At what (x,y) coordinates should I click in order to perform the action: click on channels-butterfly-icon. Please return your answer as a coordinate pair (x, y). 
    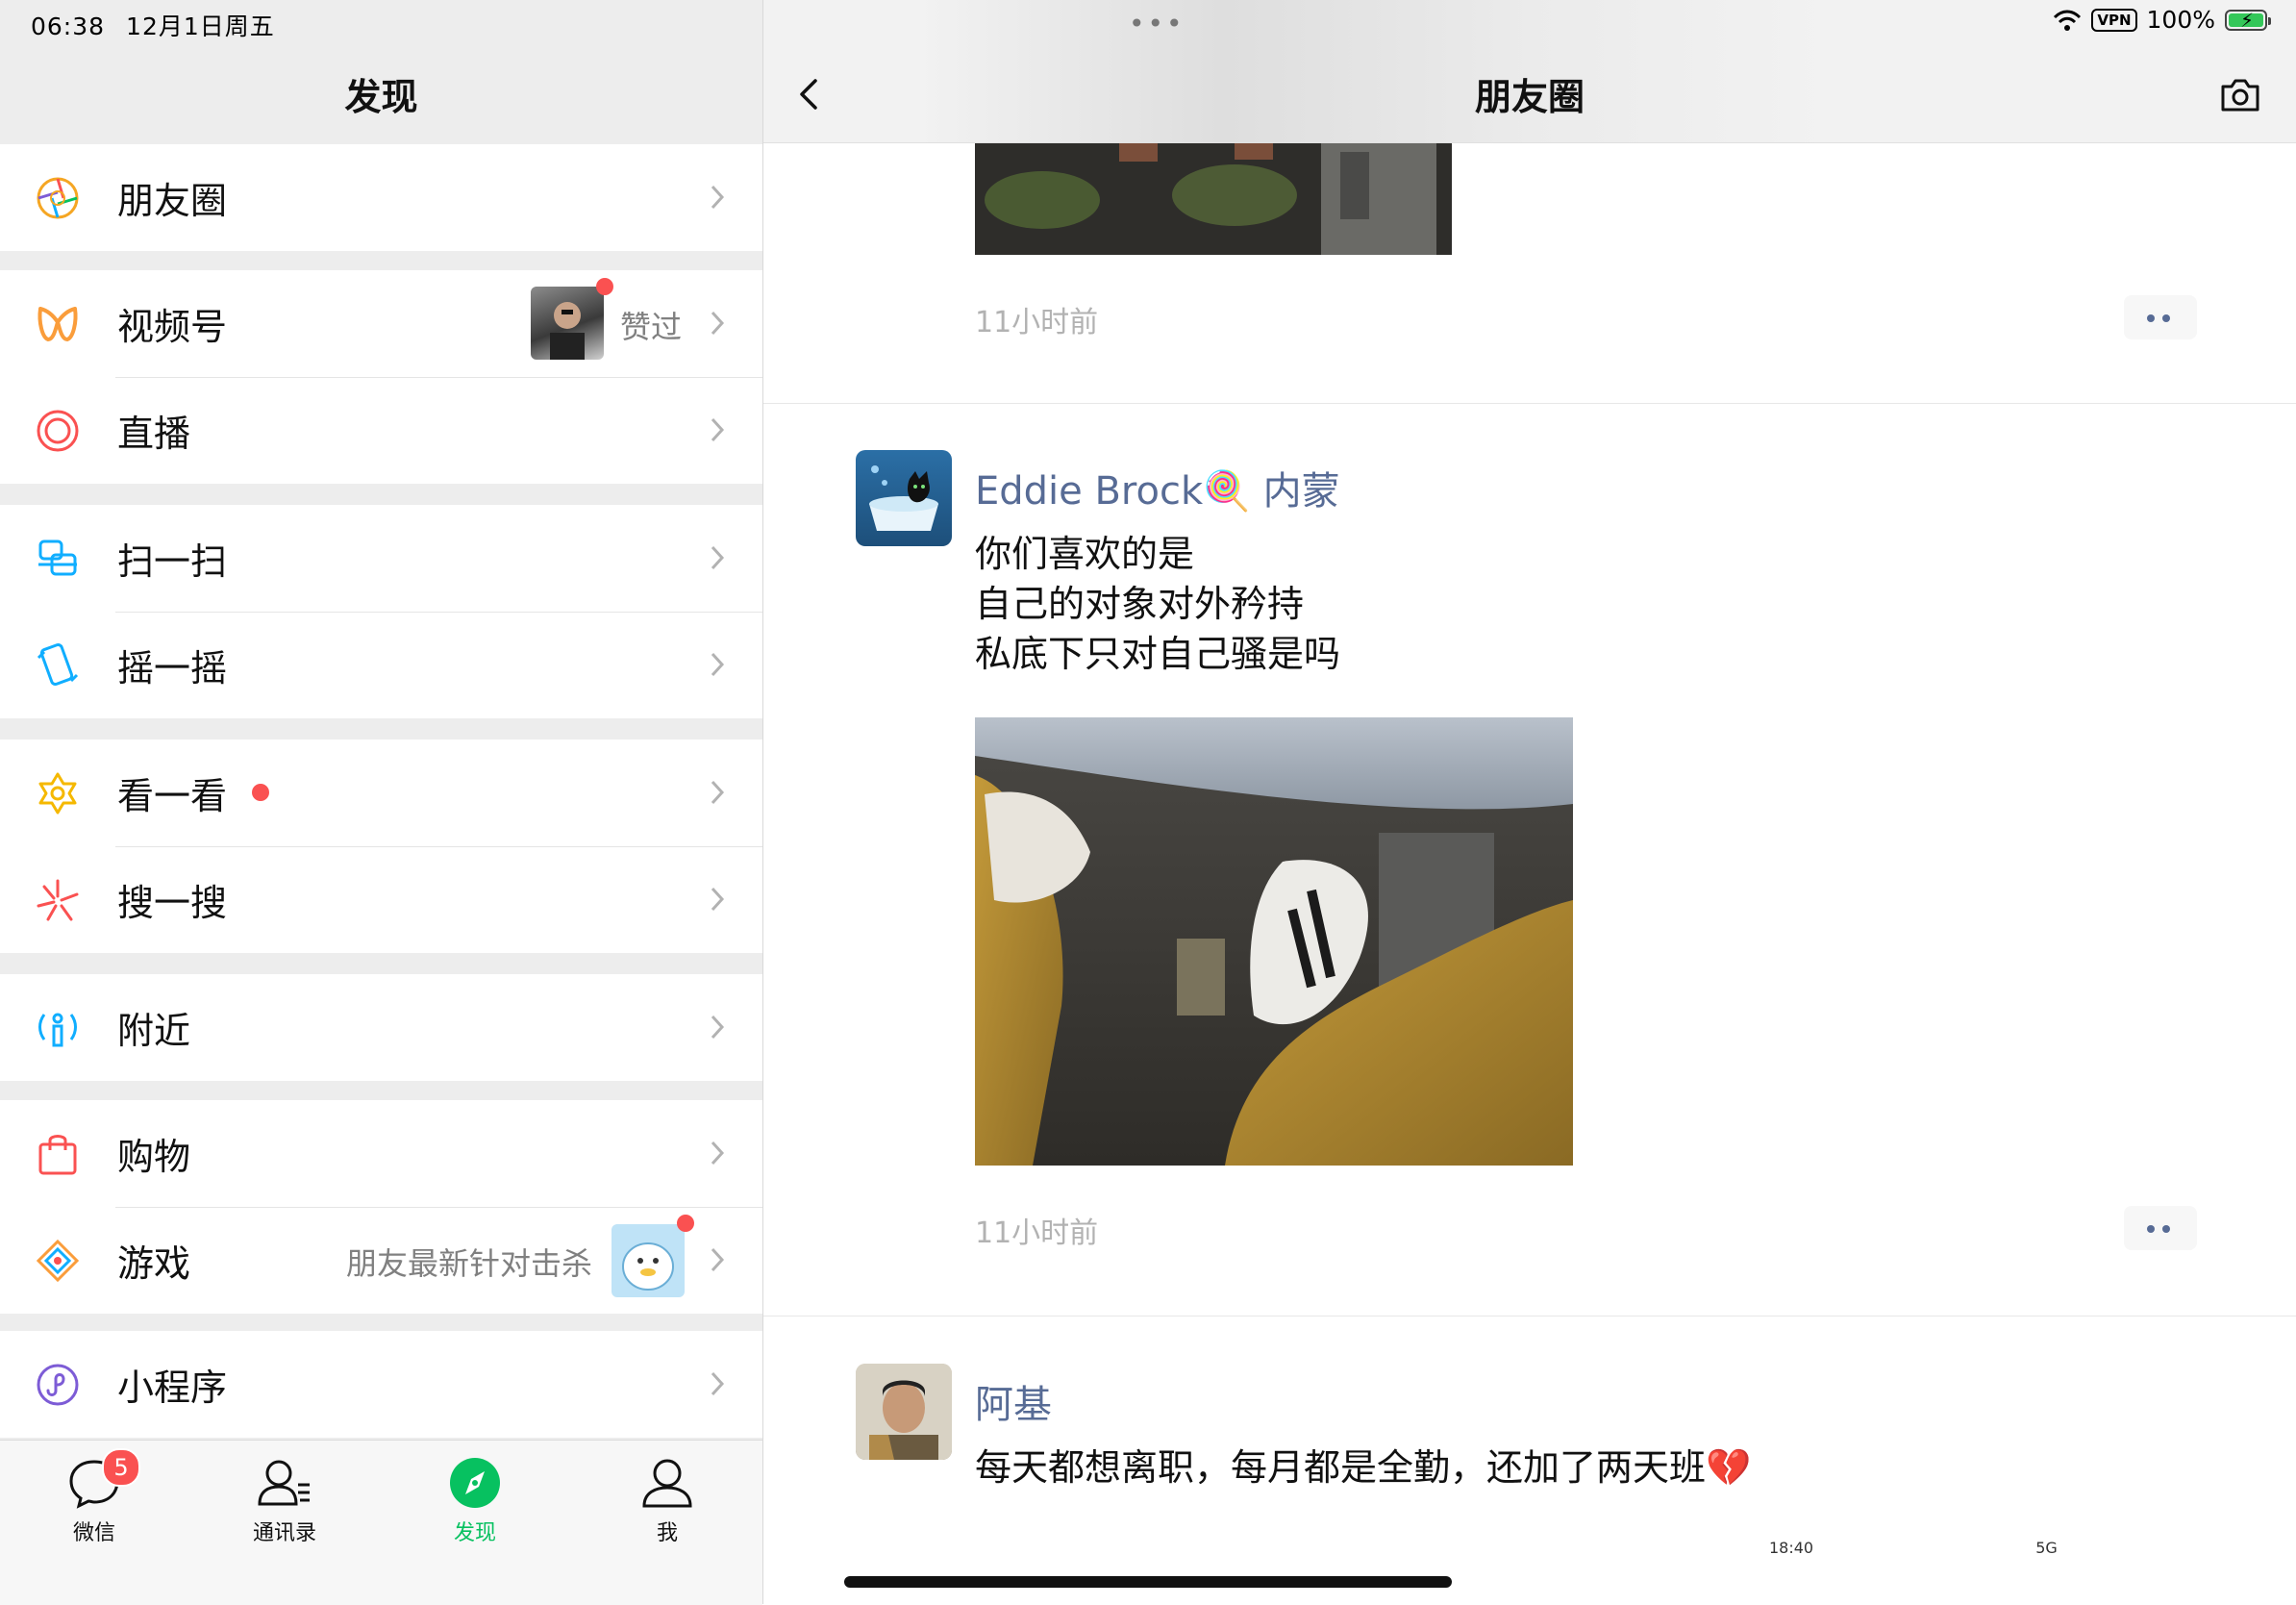
    Looking at the image, I should click on (57, 324).